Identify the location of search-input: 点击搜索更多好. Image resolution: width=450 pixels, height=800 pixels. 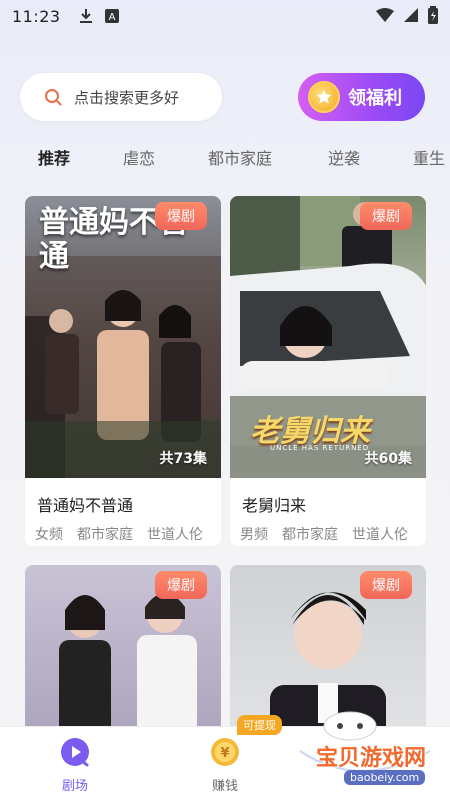
(121, 97).